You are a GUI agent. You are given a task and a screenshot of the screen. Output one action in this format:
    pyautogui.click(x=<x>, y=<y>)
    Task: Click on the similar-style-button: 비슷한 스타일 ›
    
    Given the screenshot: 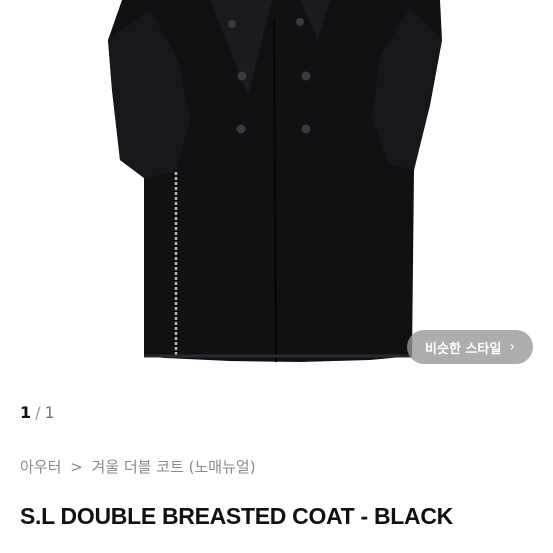 What is the action you would take?
    pyautogui.click(x=470, y=347)
    